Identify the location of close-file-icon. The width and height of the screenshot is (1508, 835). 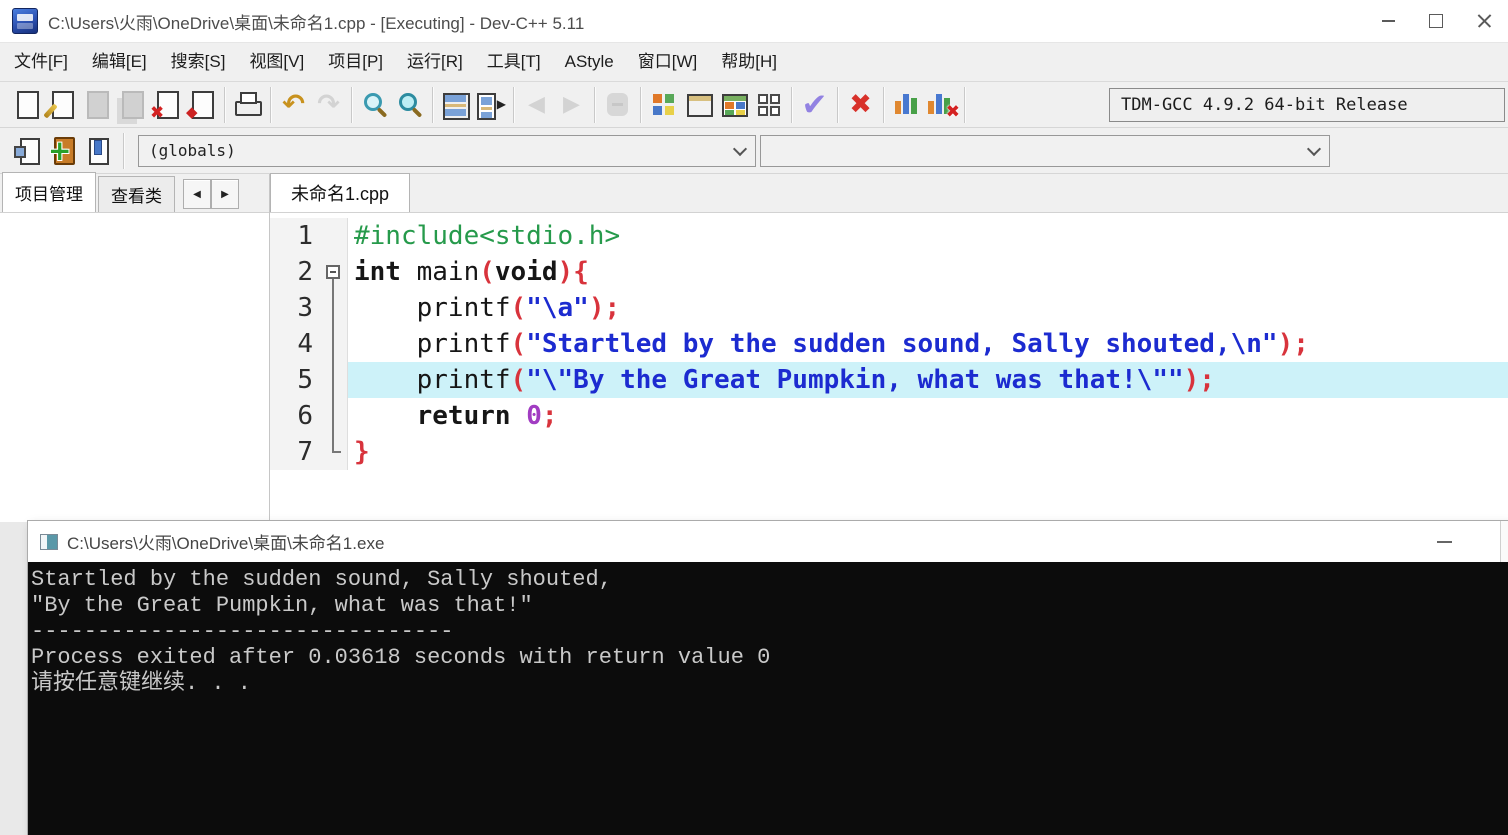
(166, 105).